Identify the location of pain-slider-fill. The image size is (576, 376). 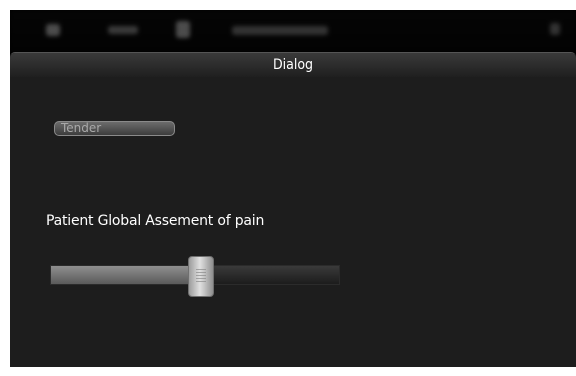
(126, 275).